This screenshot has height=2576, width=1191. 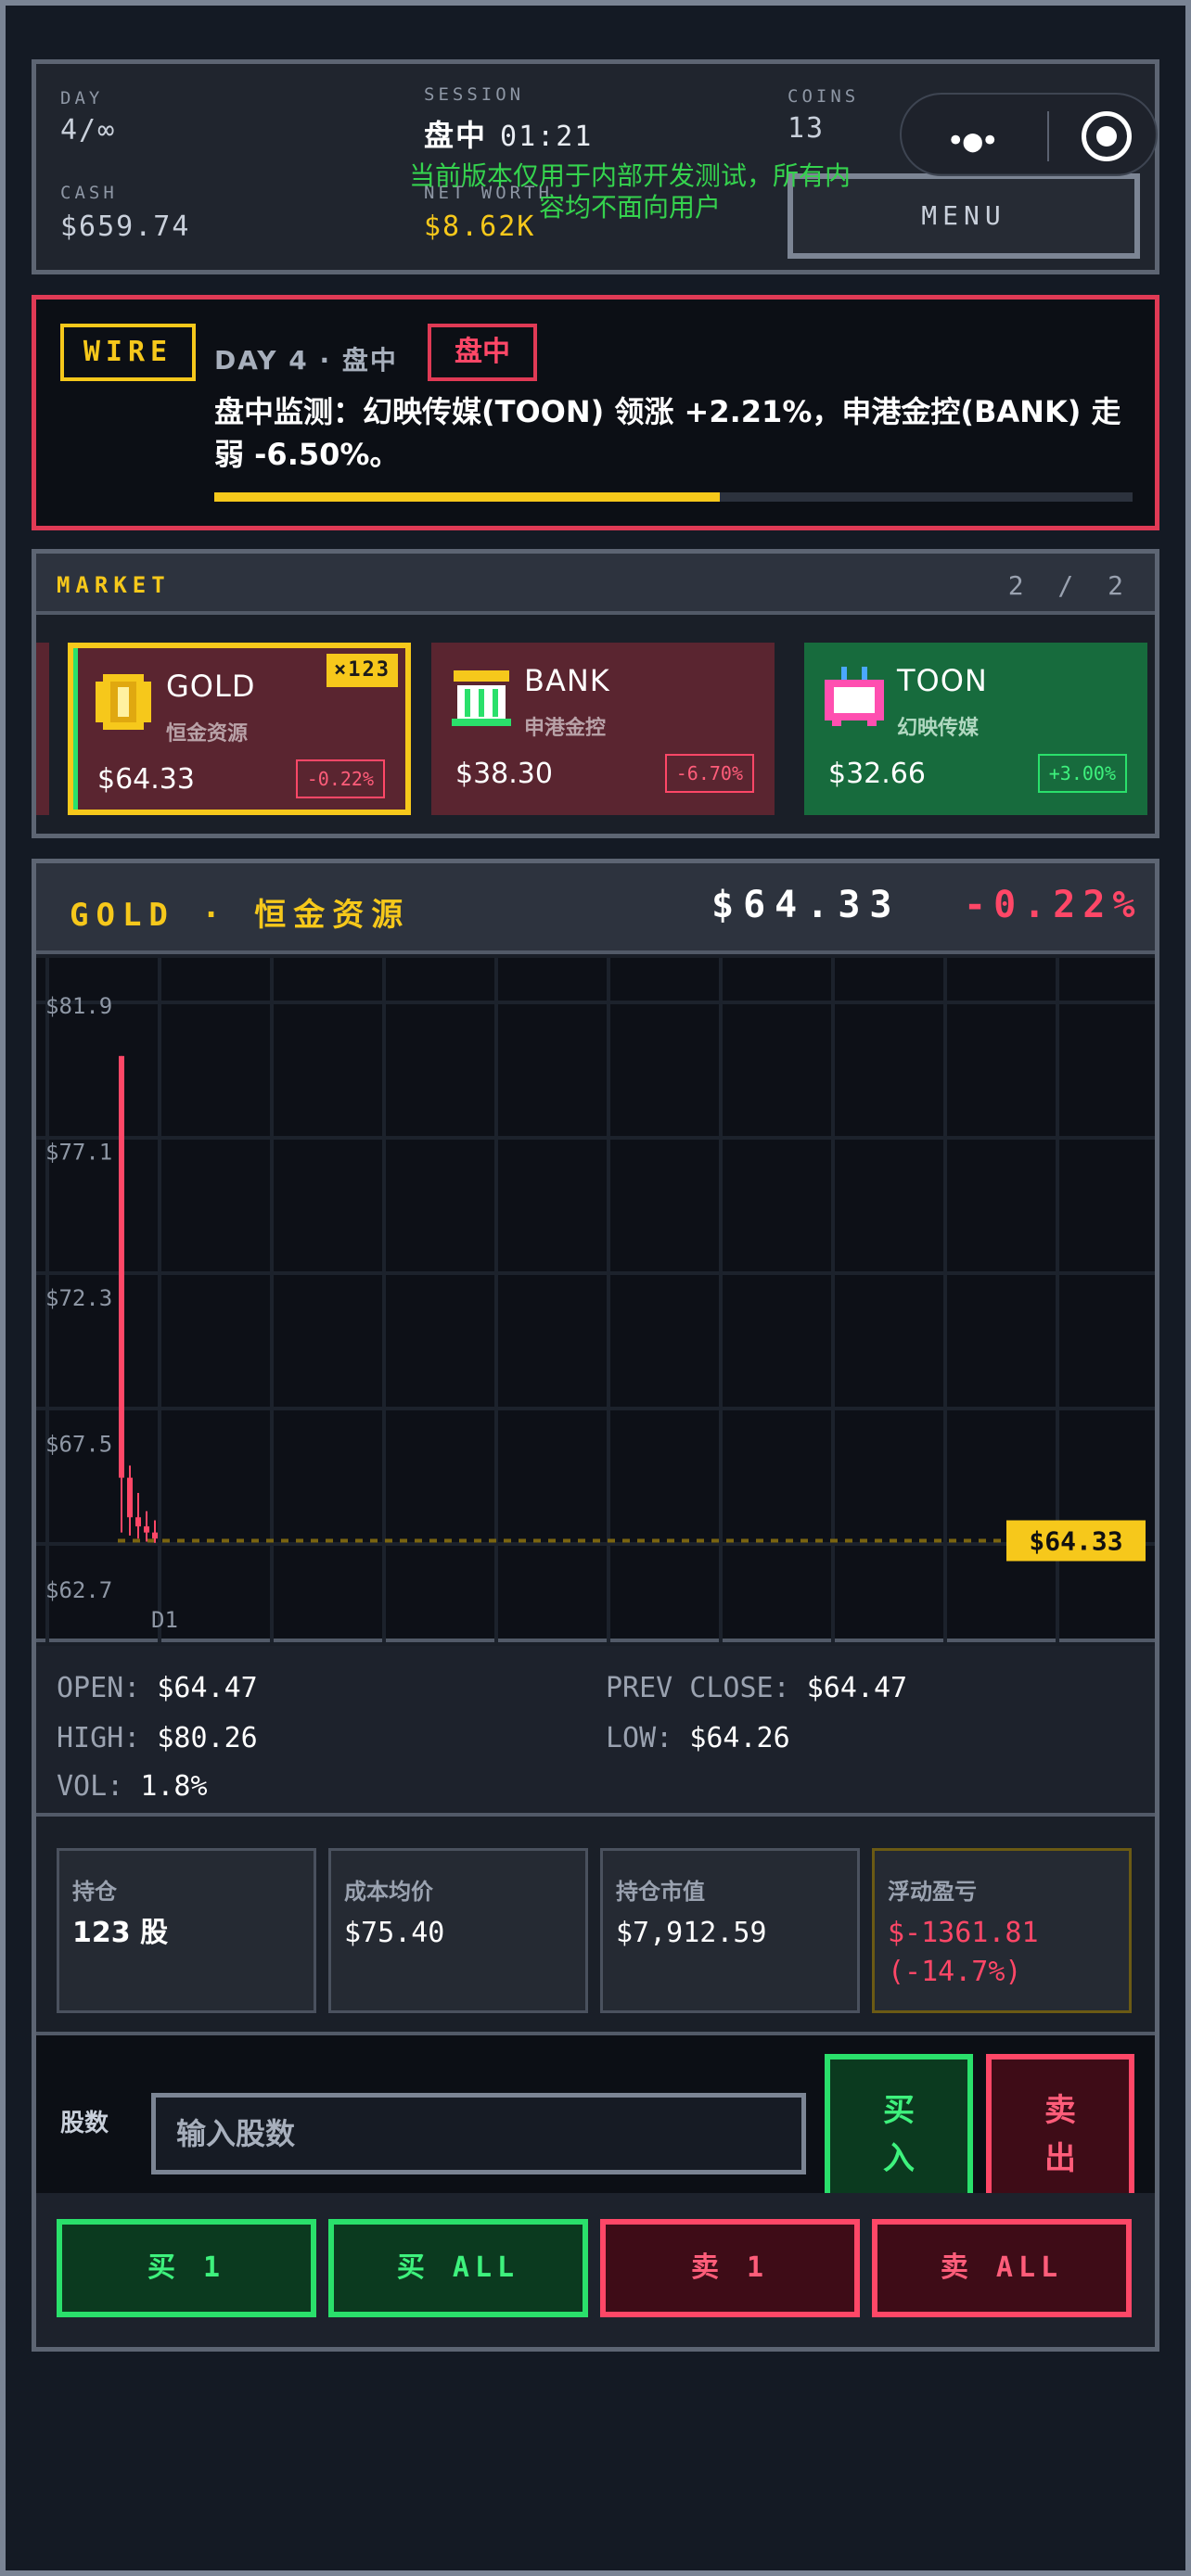 I want to click on more-icon: •●•, so click(x=973, y=140).